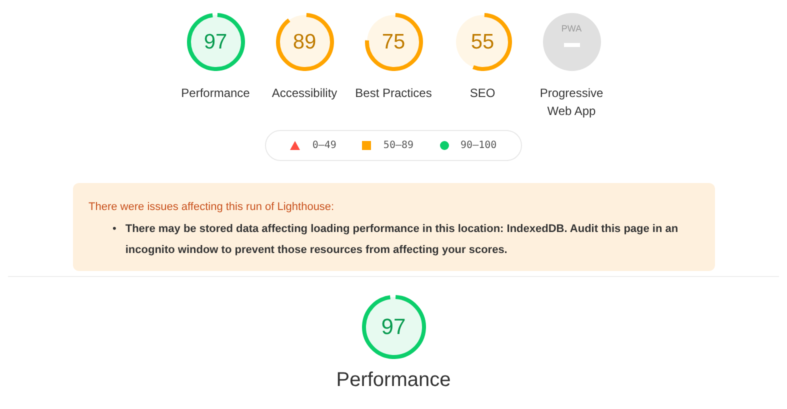 The height and width of the screenshot is (409, 787). Describe the element at coordinates (571, 29) in the screenshot. I see `pwa-text: PWA` at that location.